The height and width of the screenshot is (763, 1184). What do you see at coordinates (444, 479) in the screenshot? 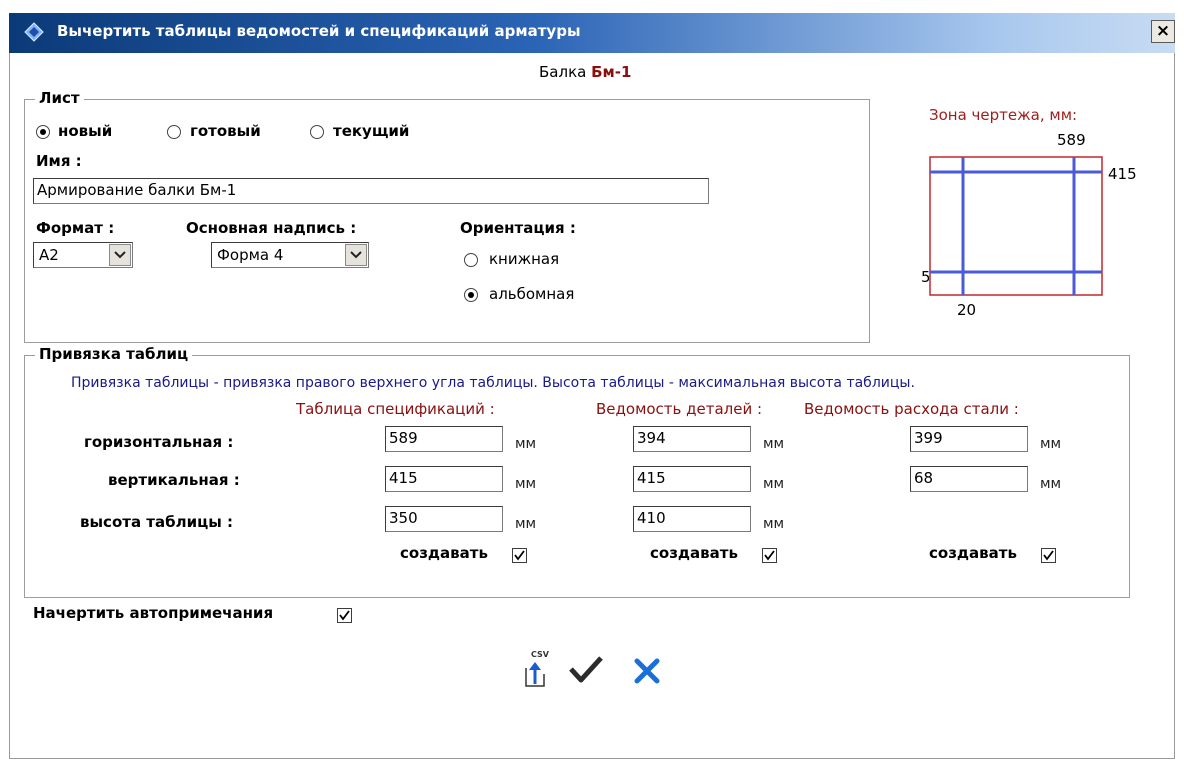
I see `spec-vertical-input: 415` at bounding box center [444, 479].